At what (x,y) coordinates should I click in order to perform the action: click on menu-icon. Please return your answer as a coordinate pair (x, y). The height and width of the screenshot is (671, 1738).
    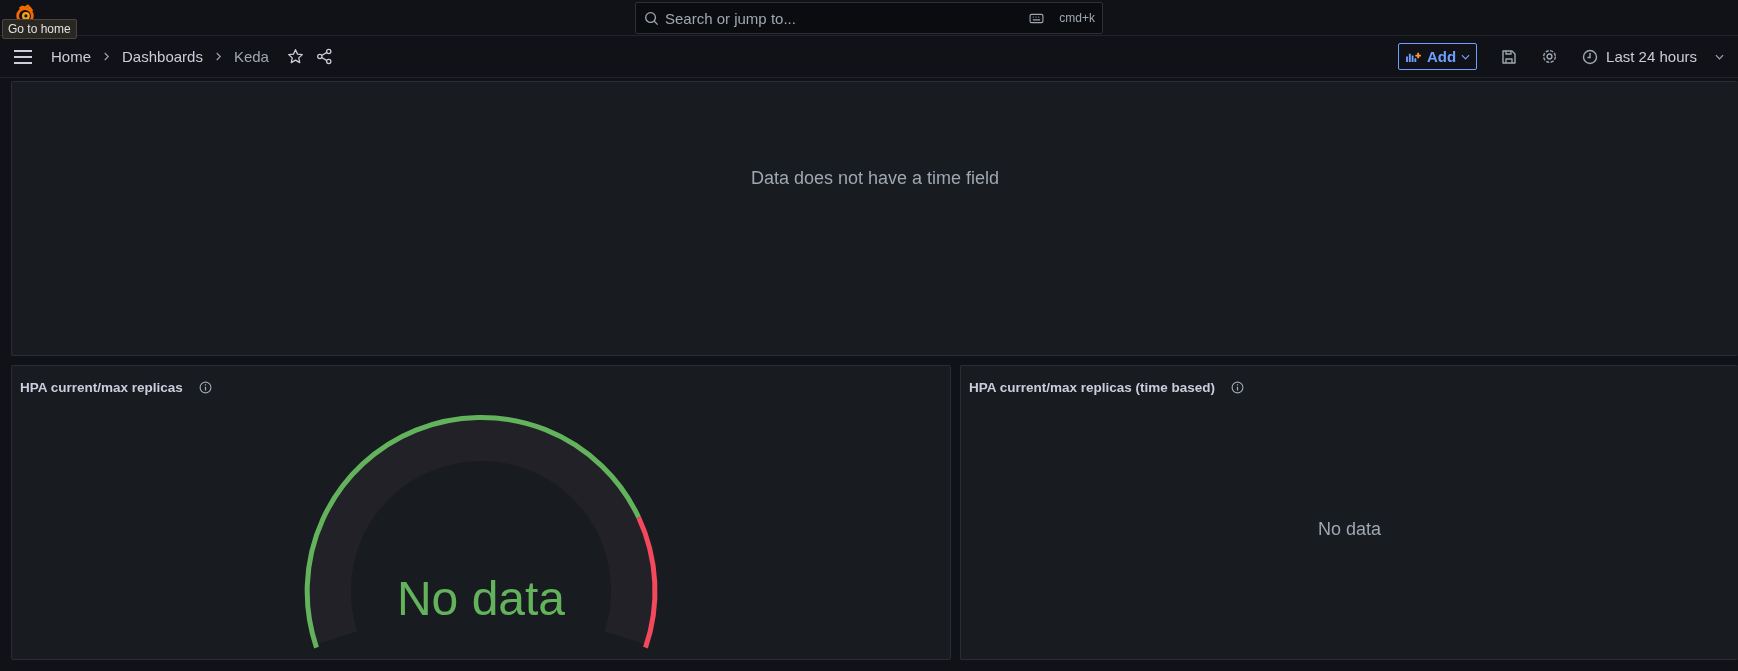
    Looking at the image, I should click on (23, 56).